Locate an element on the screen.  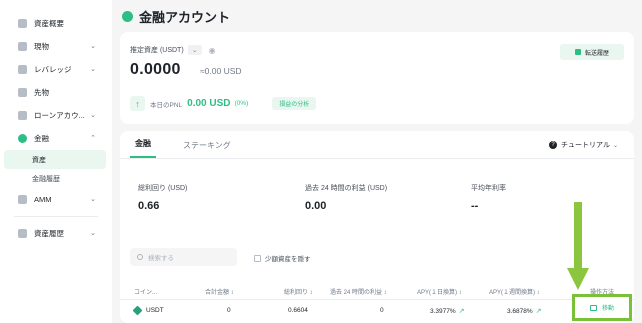
transfer-icon is located at coordinates (593, 307).